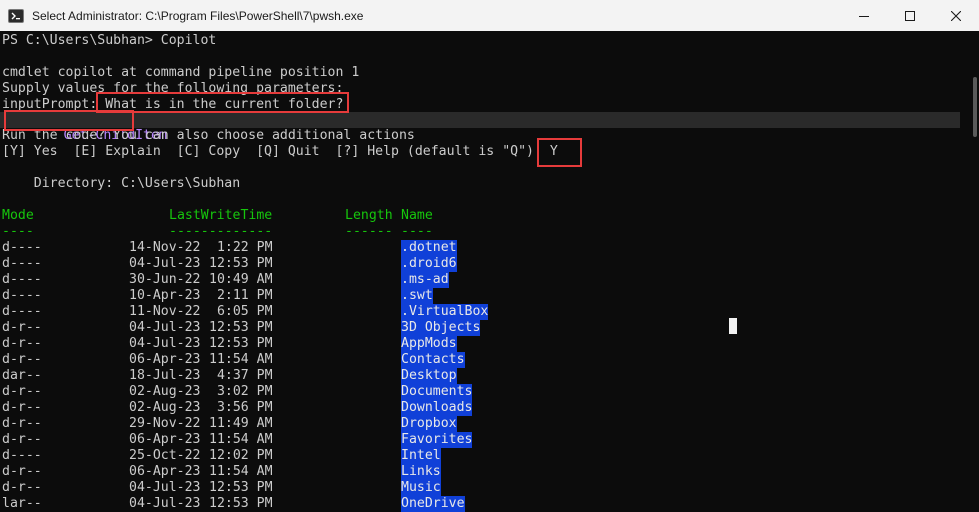  Describe the element at coordinates (433, 360) in the screenshot. I see `row-name: Contacts` at that location.